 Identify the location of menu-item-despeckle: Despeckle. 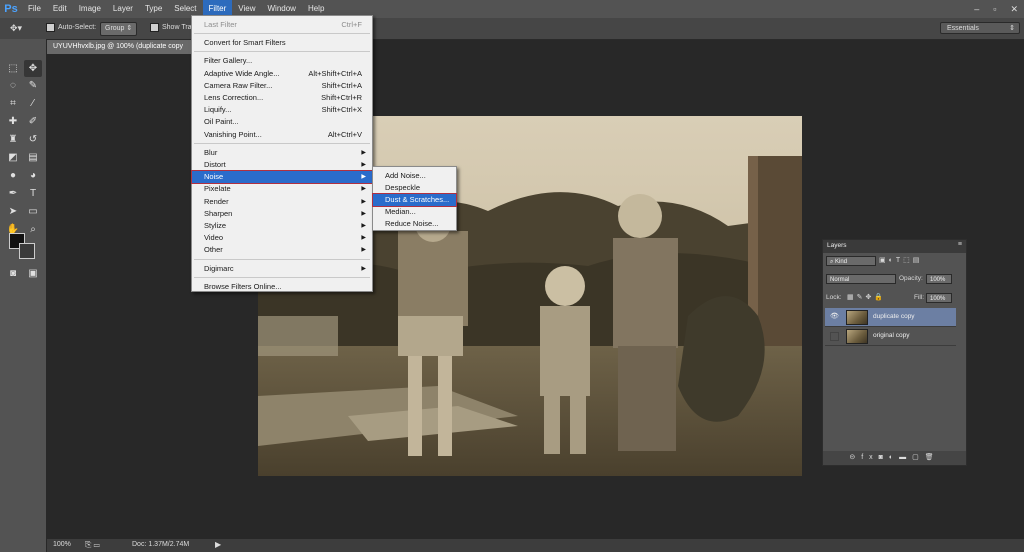
(414, 188).